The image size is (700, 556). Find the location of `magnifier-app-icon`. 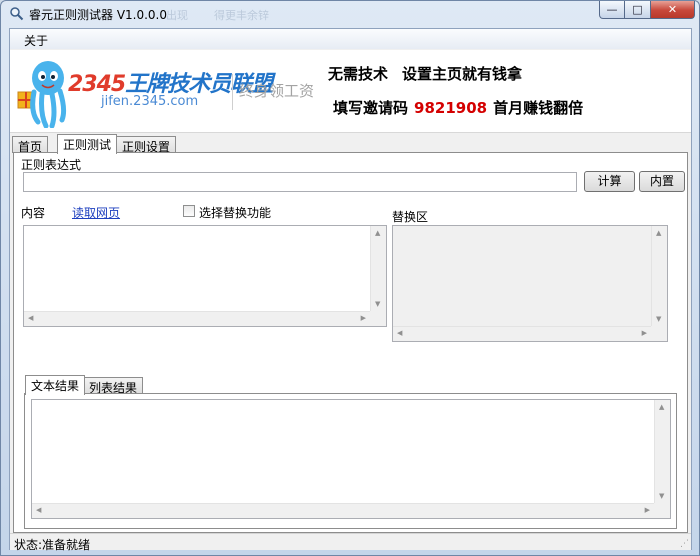

magnifier-app-icon is located at coordinates (17, 14).